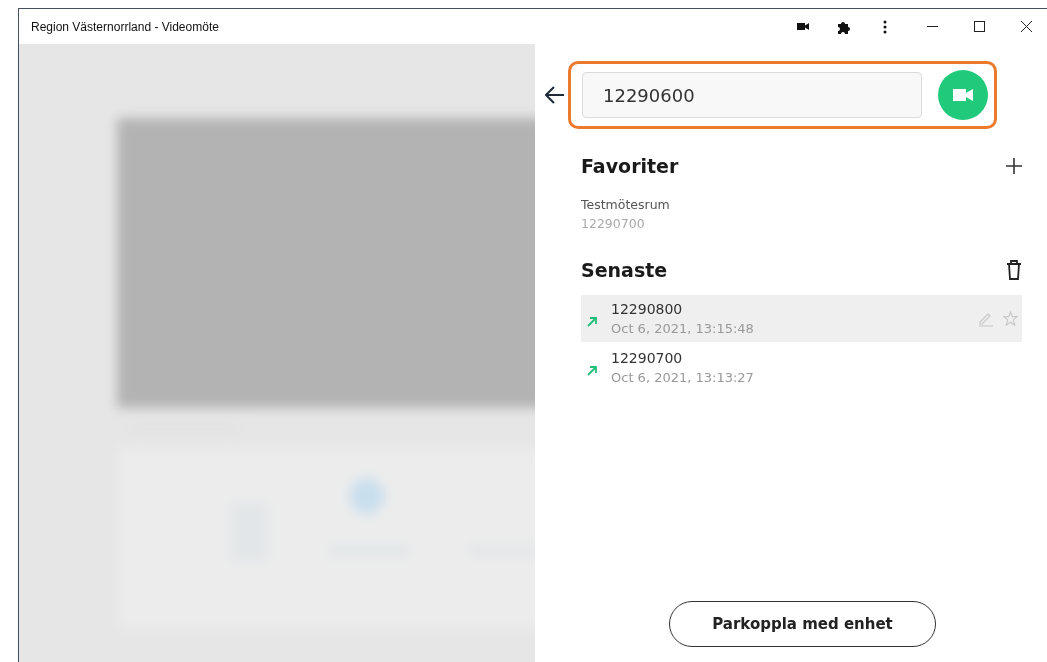 This screenshot has height=662, width=1047. What do you see at coordinates (647, 358) in the screenshot?
I see `call-number: 12290700` at bounding box center [647, 358].